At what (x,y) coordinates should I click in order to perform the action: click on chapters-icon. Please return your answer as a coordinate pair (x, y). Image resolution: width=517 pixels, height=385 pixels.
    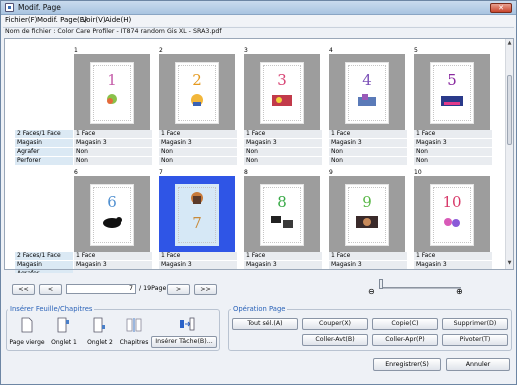
    Looking at the image, I should click on (134, 325).